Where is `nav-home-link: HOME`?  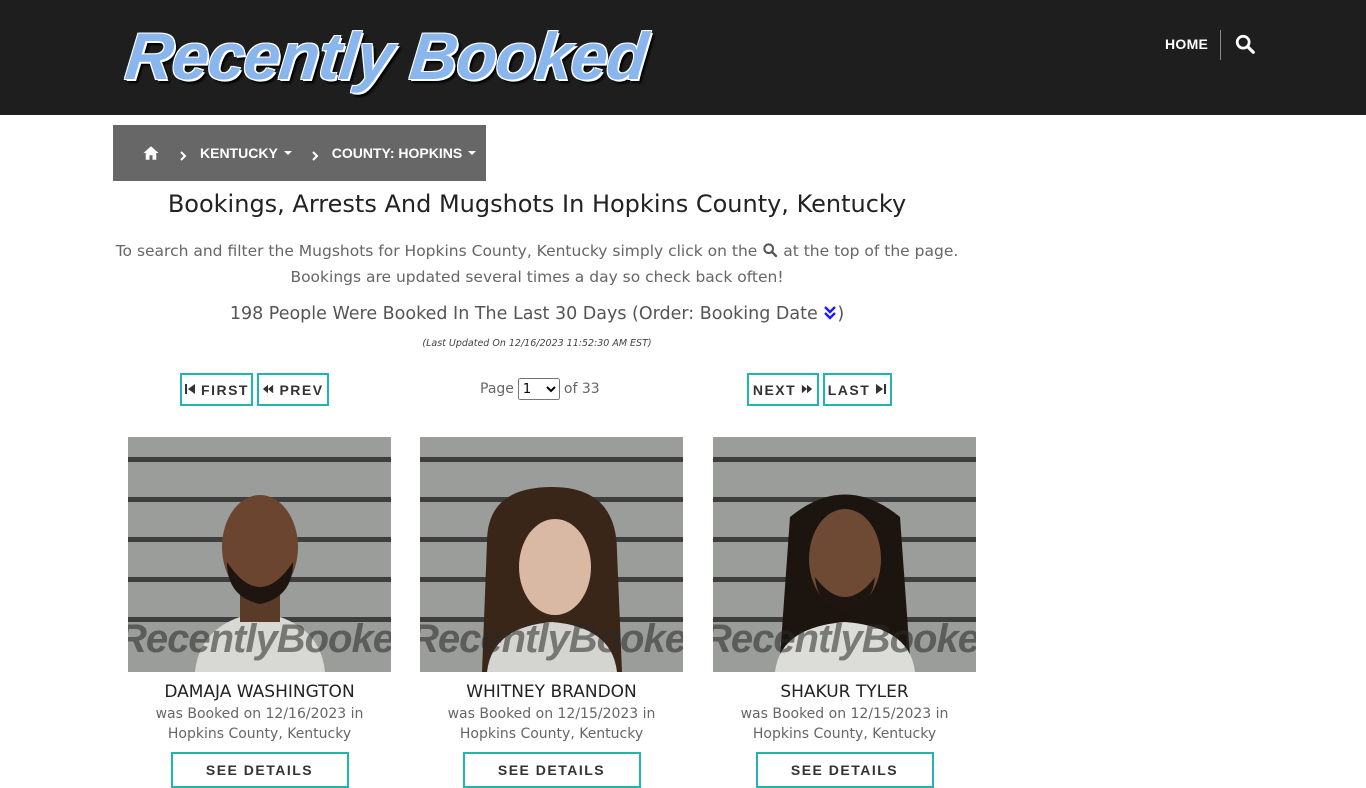
nav-home-link: HOME is located at coordinates (1186, 44).